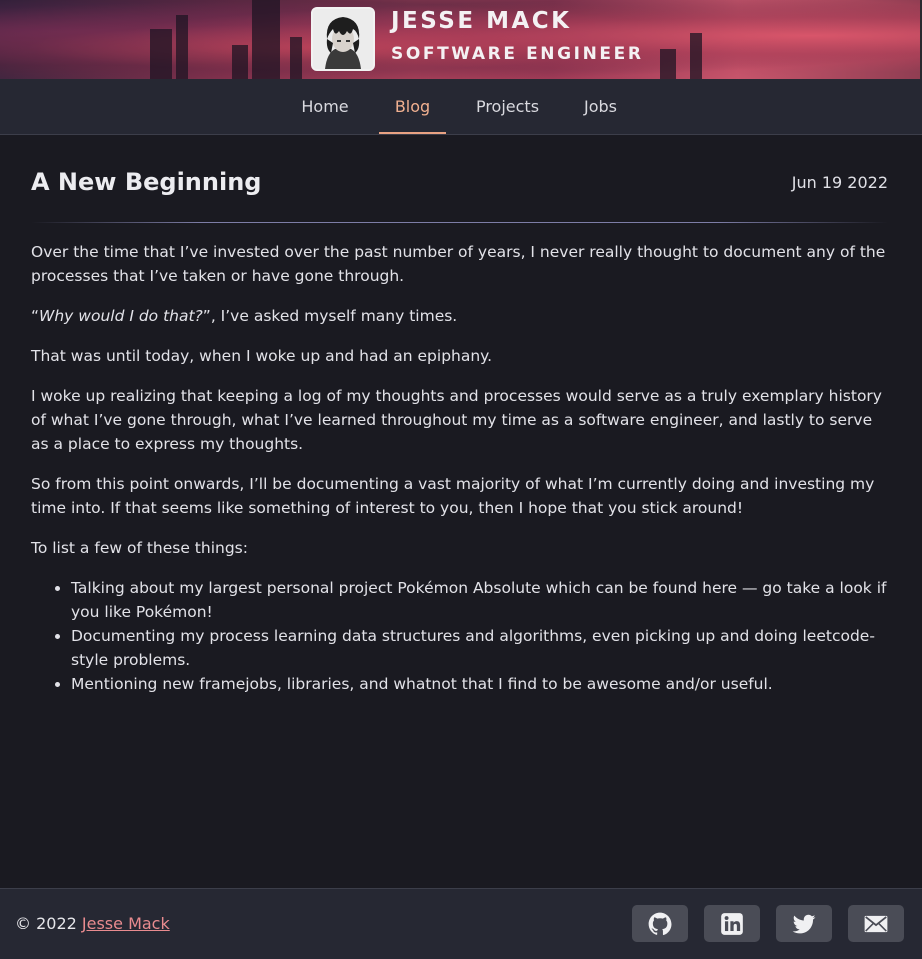  What do you see at coordinates (146, 182) in the screenshot?
I see `post-title: A New Beginning` at bounding box center [146, 182].